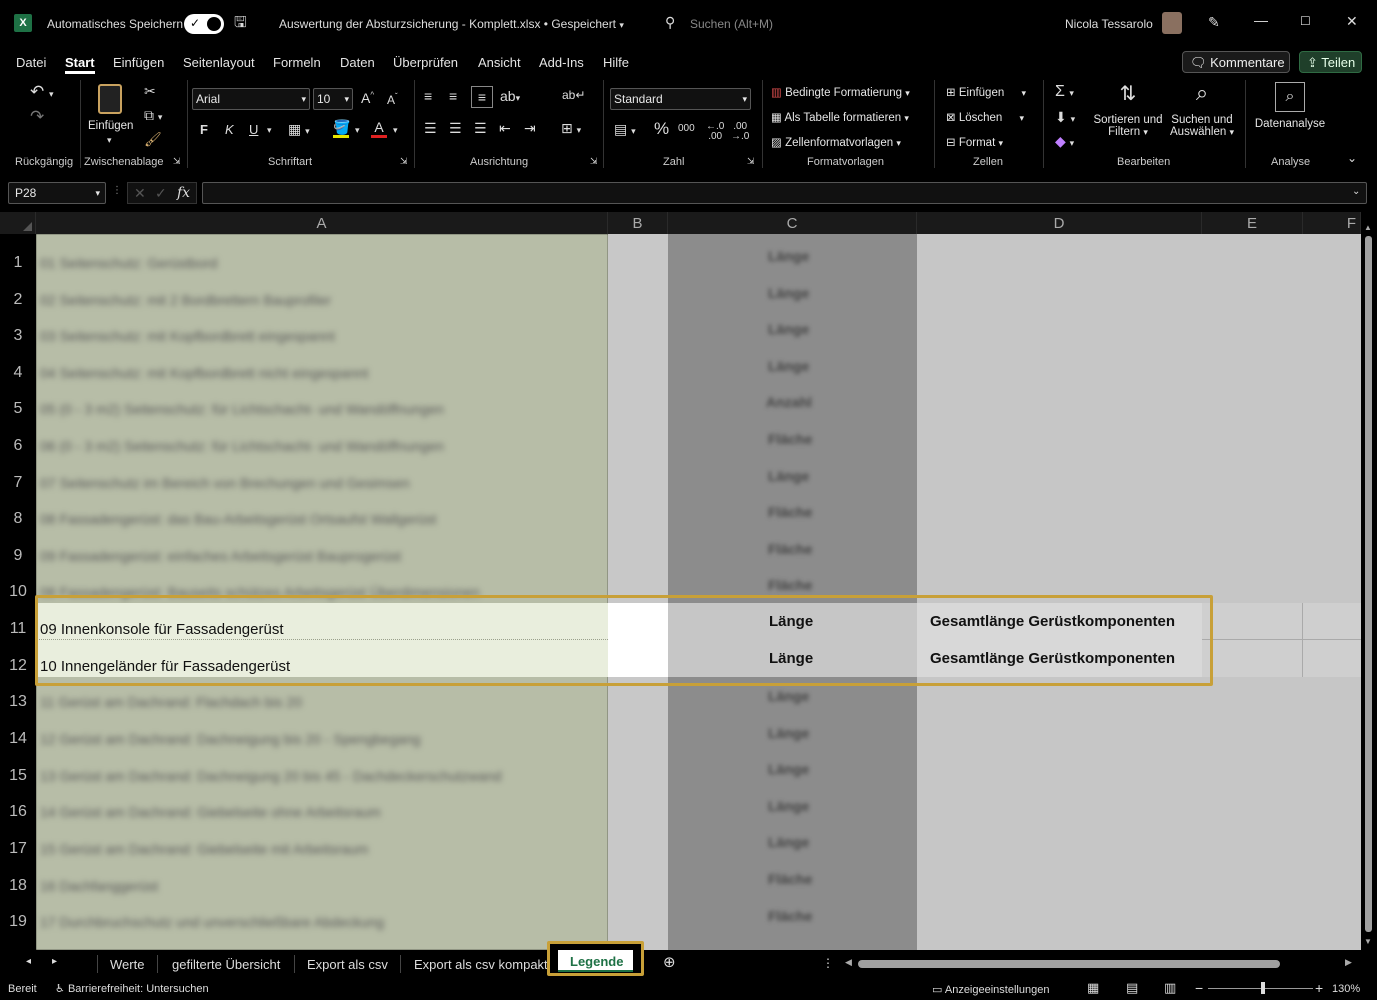 This screenshot has width=1377, height=1000. What do you see at coordinates (790, 879) in the screenshot?
I see `cell-c18: Fläche` at bounding box center [790, 879].